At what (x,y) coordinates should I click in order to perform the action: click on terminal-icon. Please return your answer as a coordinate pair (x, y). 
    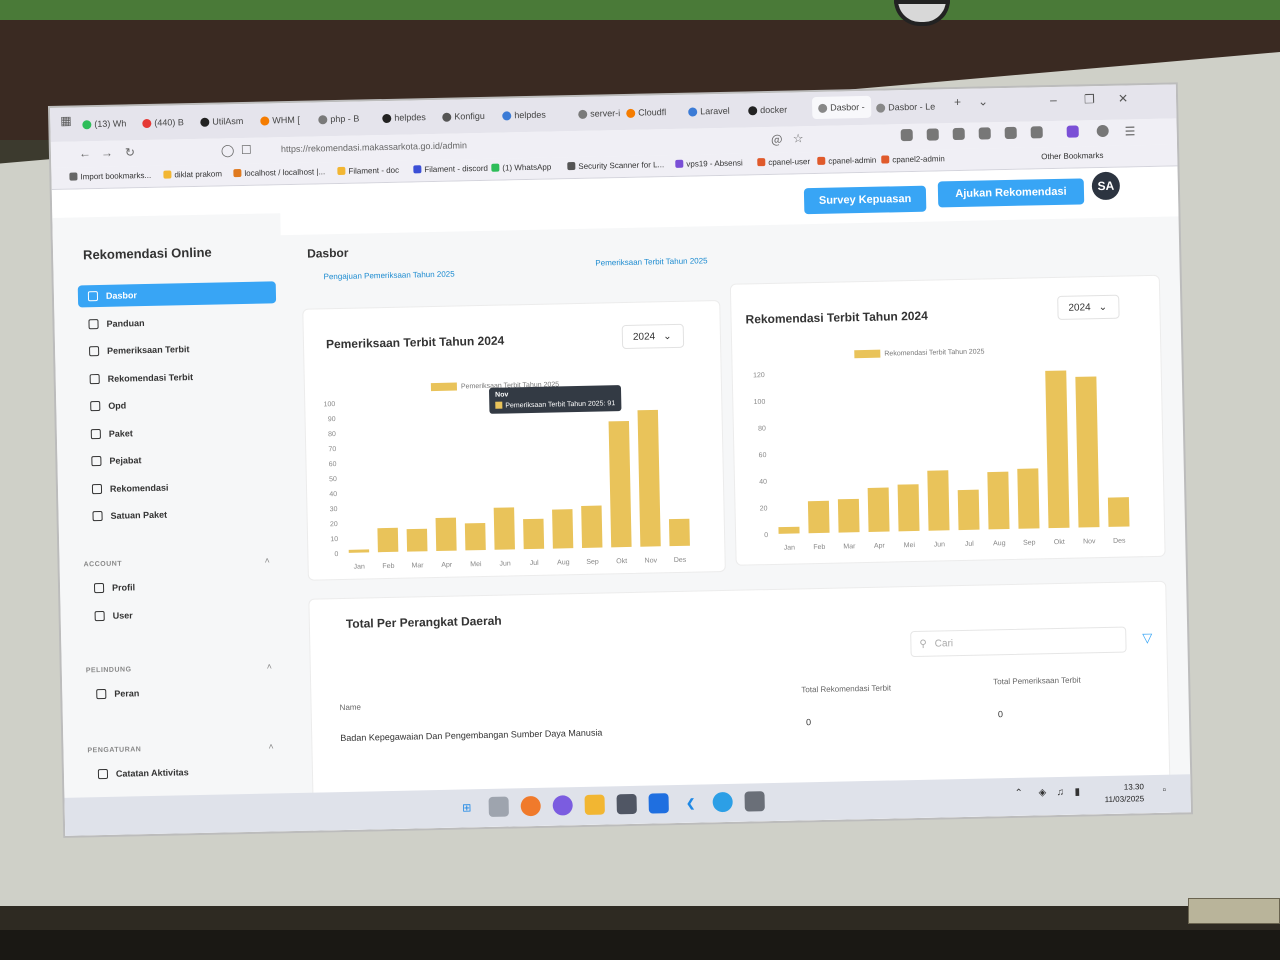
    Looking at the image, I should click on (626, 804).